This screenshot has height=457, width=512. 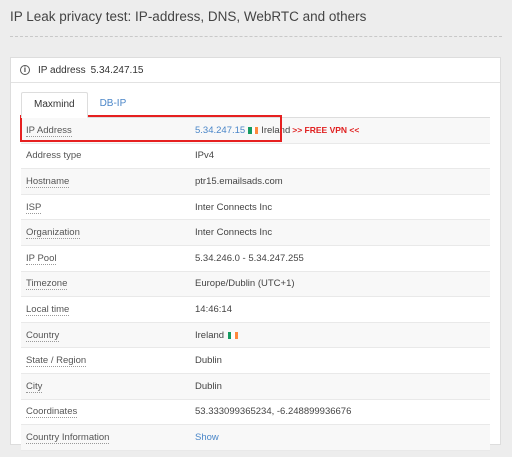 I want to click on row-value-text: ptr15.emailsads.com, so click(x=239, y=181).